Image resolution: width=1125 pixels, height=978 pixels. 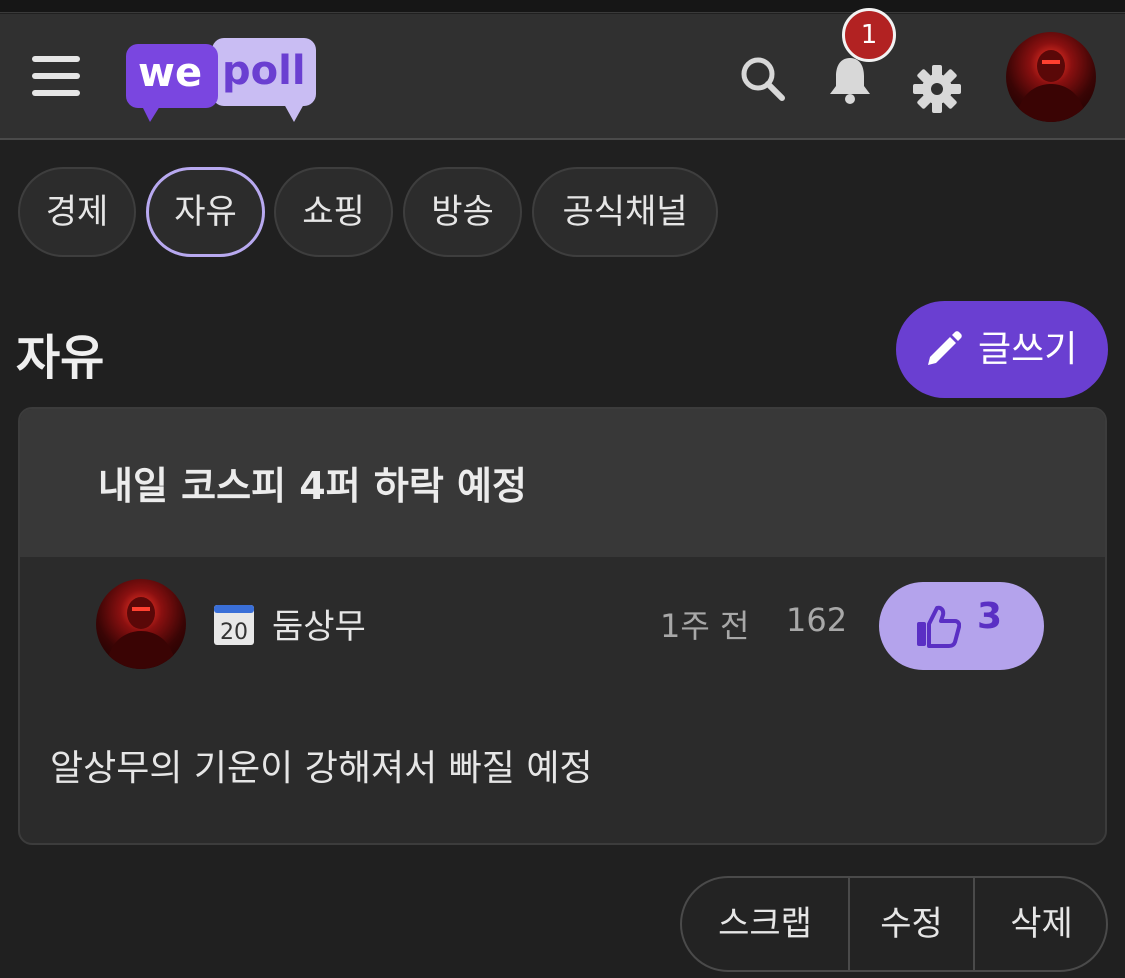 I want to click on post-title: 내일 코스피 4퍼 하락 예정, so click(x=312, y=482).